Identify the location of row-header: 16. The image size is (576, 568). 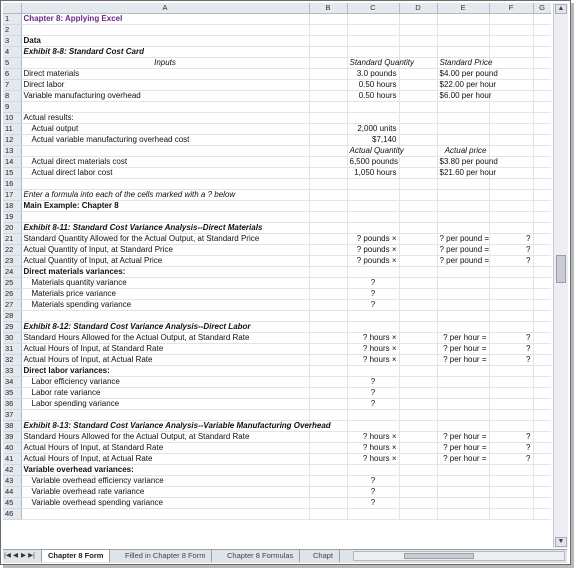
(12, 184).